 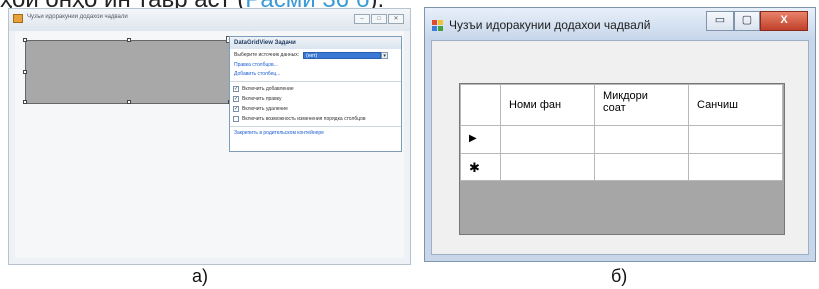 I want to click on enable-deleting-label: Включить удаление, so click(x=265, y=109).